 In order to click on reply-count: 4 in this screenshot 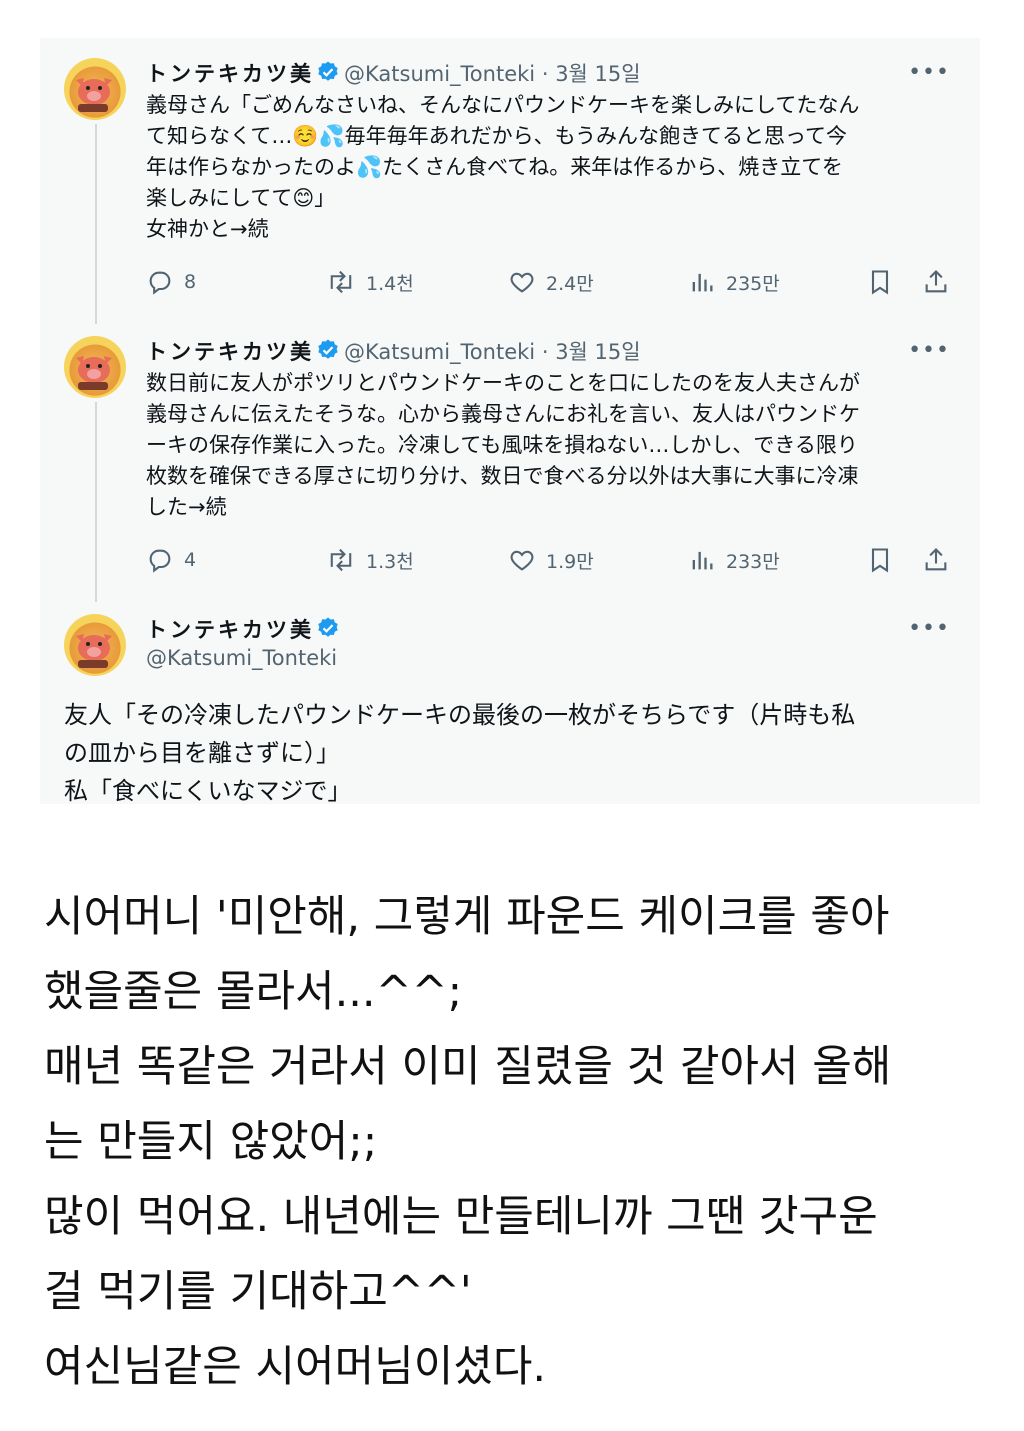, I will do `click(190, 560)`.